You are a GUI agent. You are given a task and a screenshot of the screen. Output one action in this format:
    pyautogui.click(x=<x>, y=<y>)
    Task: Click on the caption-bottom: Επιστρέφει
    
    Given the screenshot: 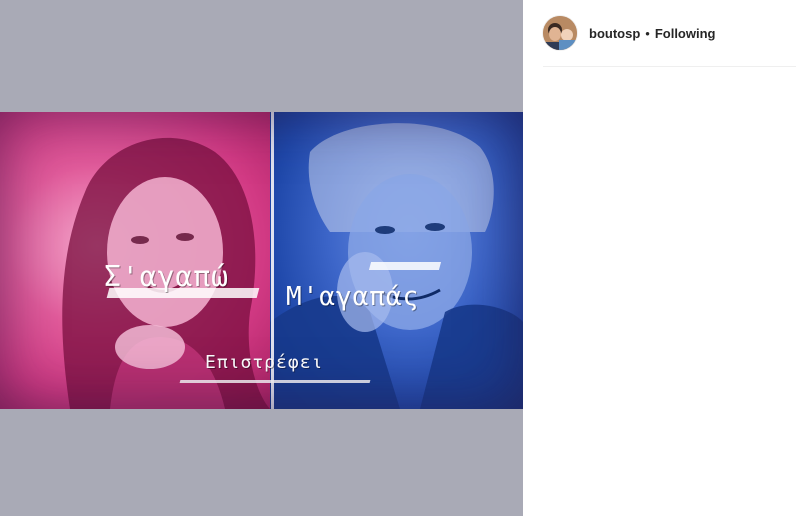 What is the action you would take?
    pyautogui.click(x=264, y=362)
    